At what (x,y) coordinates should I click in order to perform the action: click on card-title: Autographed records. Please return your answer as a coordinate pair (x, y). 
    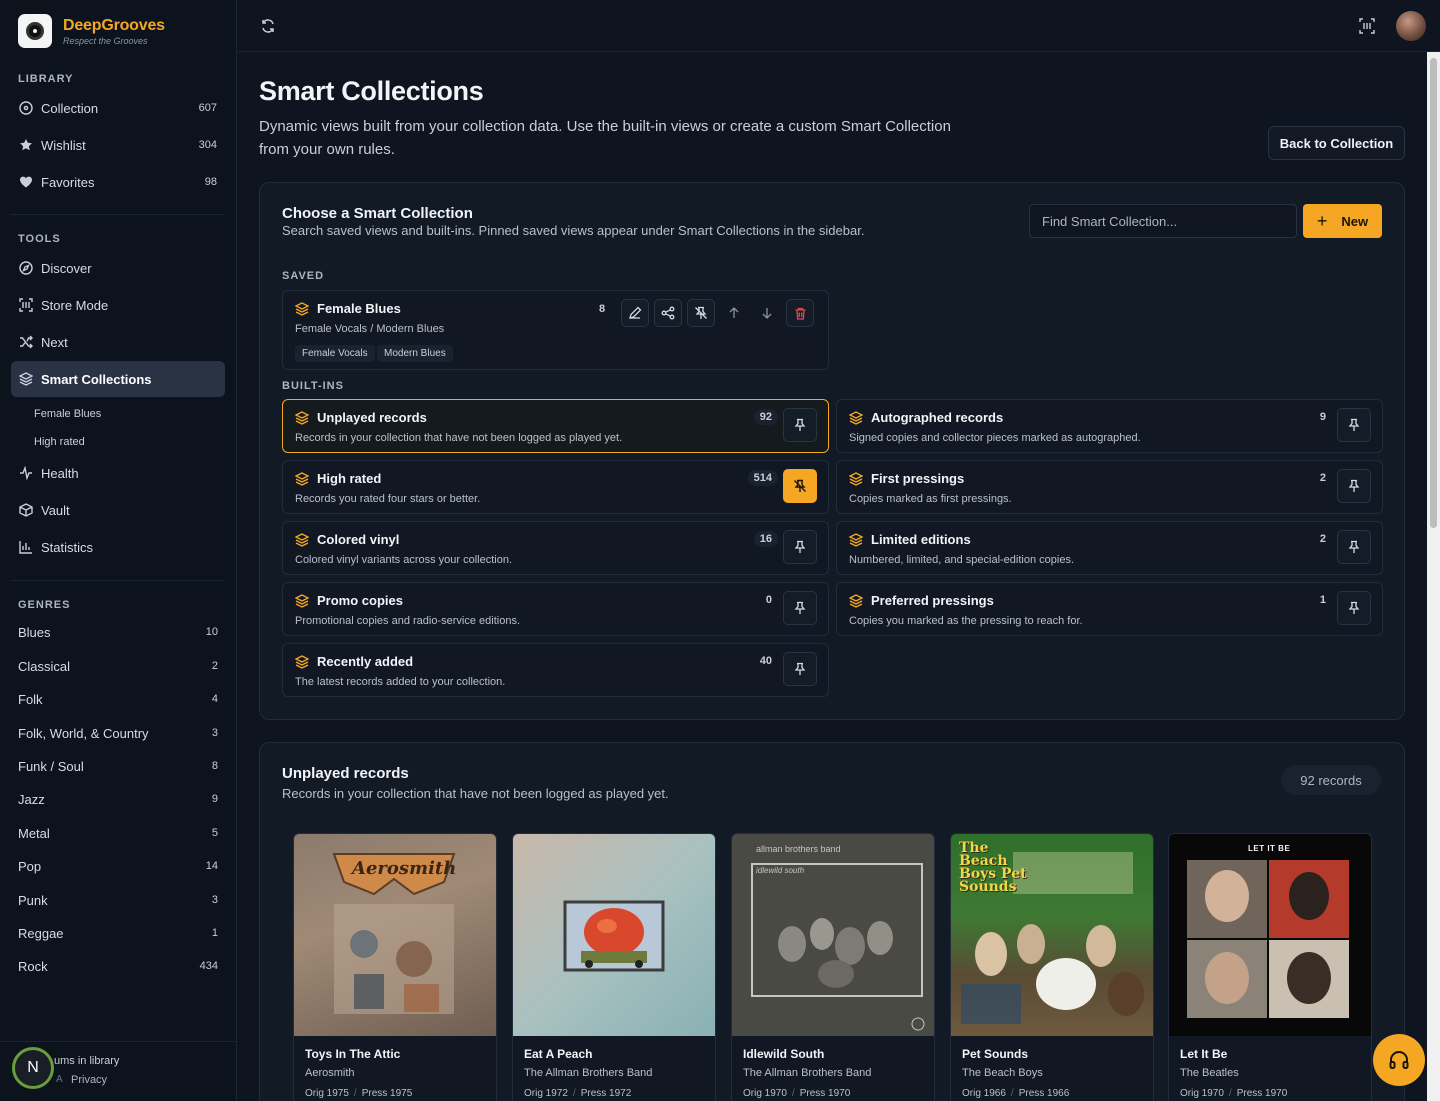
    Looking at the image, I should click on (926, 417).